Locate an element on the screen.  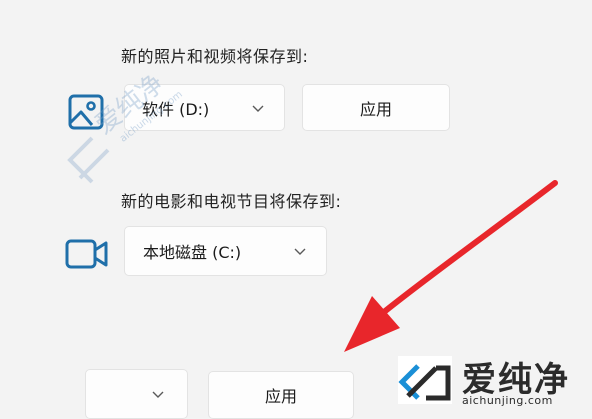
next-apply-label: 应用 is located at coordinates (280, 396).